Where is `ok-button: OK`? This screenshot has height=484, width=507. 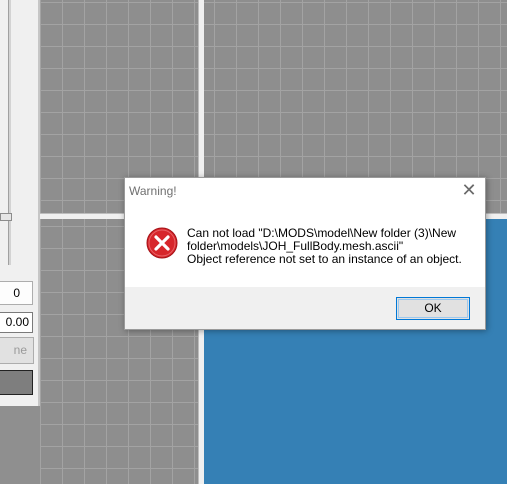
ok-button: OK is located at coordinates (433, 308).